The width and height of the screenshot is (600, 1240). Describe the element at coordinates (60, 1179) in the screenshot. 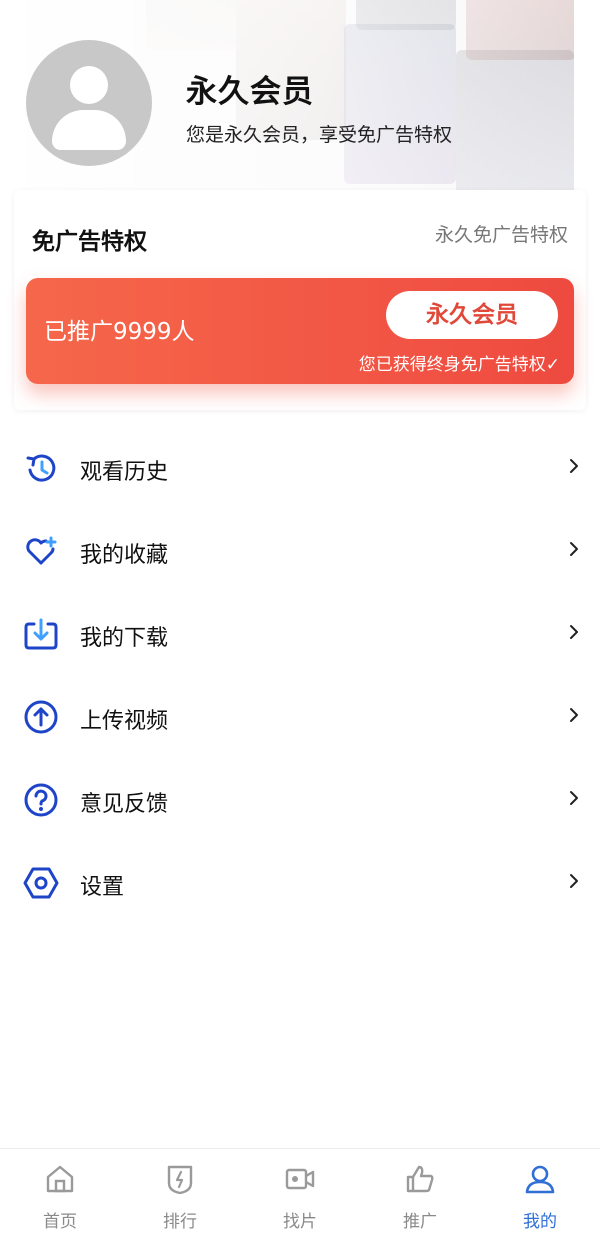

I see `home-icon` at that location.